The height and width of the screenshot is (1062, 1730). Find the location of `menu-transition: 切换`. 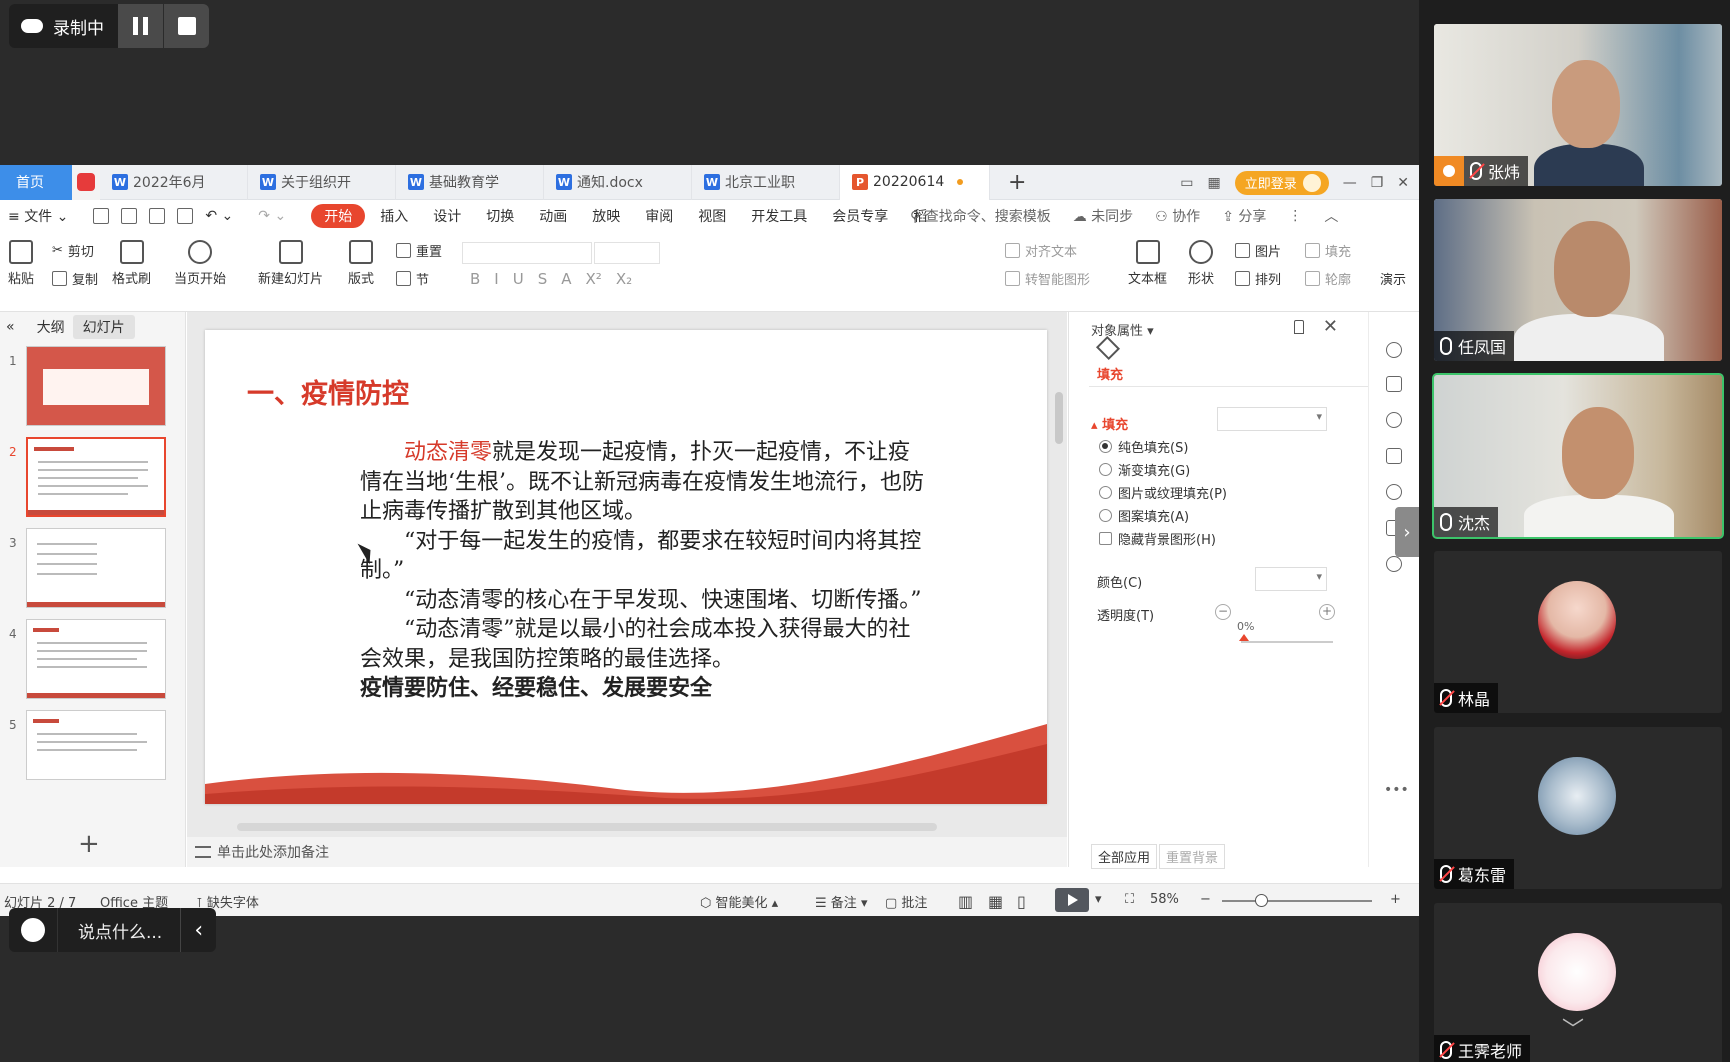

menu-transition: 切换 is located at coordinates (500, 216).